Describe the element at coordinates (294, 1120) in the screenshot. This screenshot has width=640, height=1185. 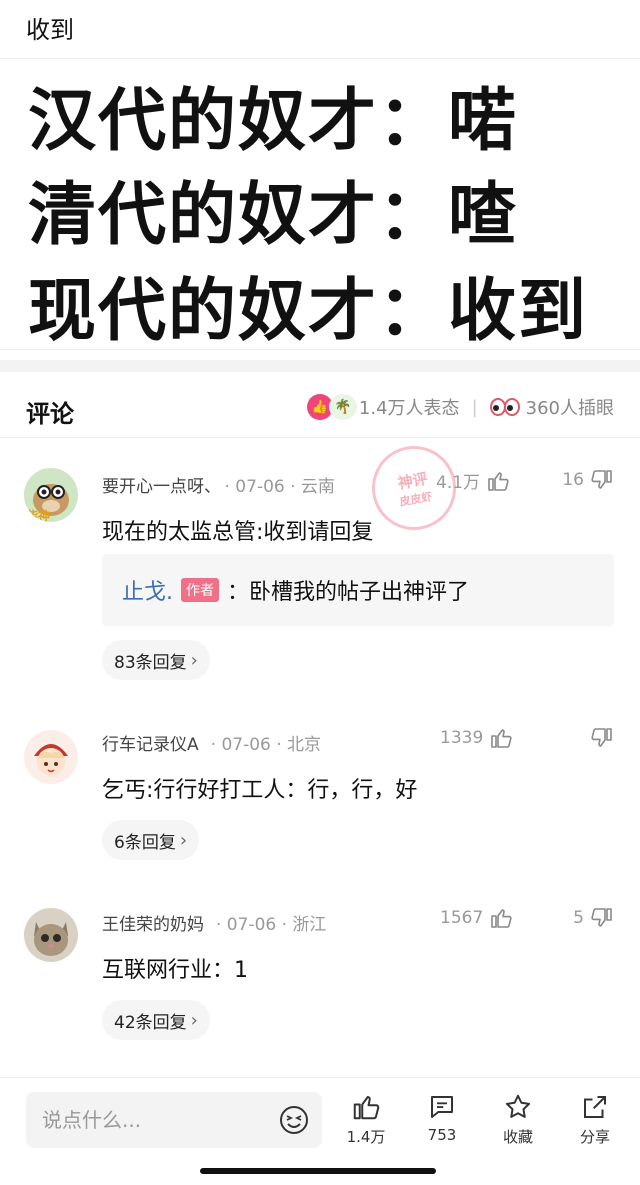
I see `emoji-icon` at that location.